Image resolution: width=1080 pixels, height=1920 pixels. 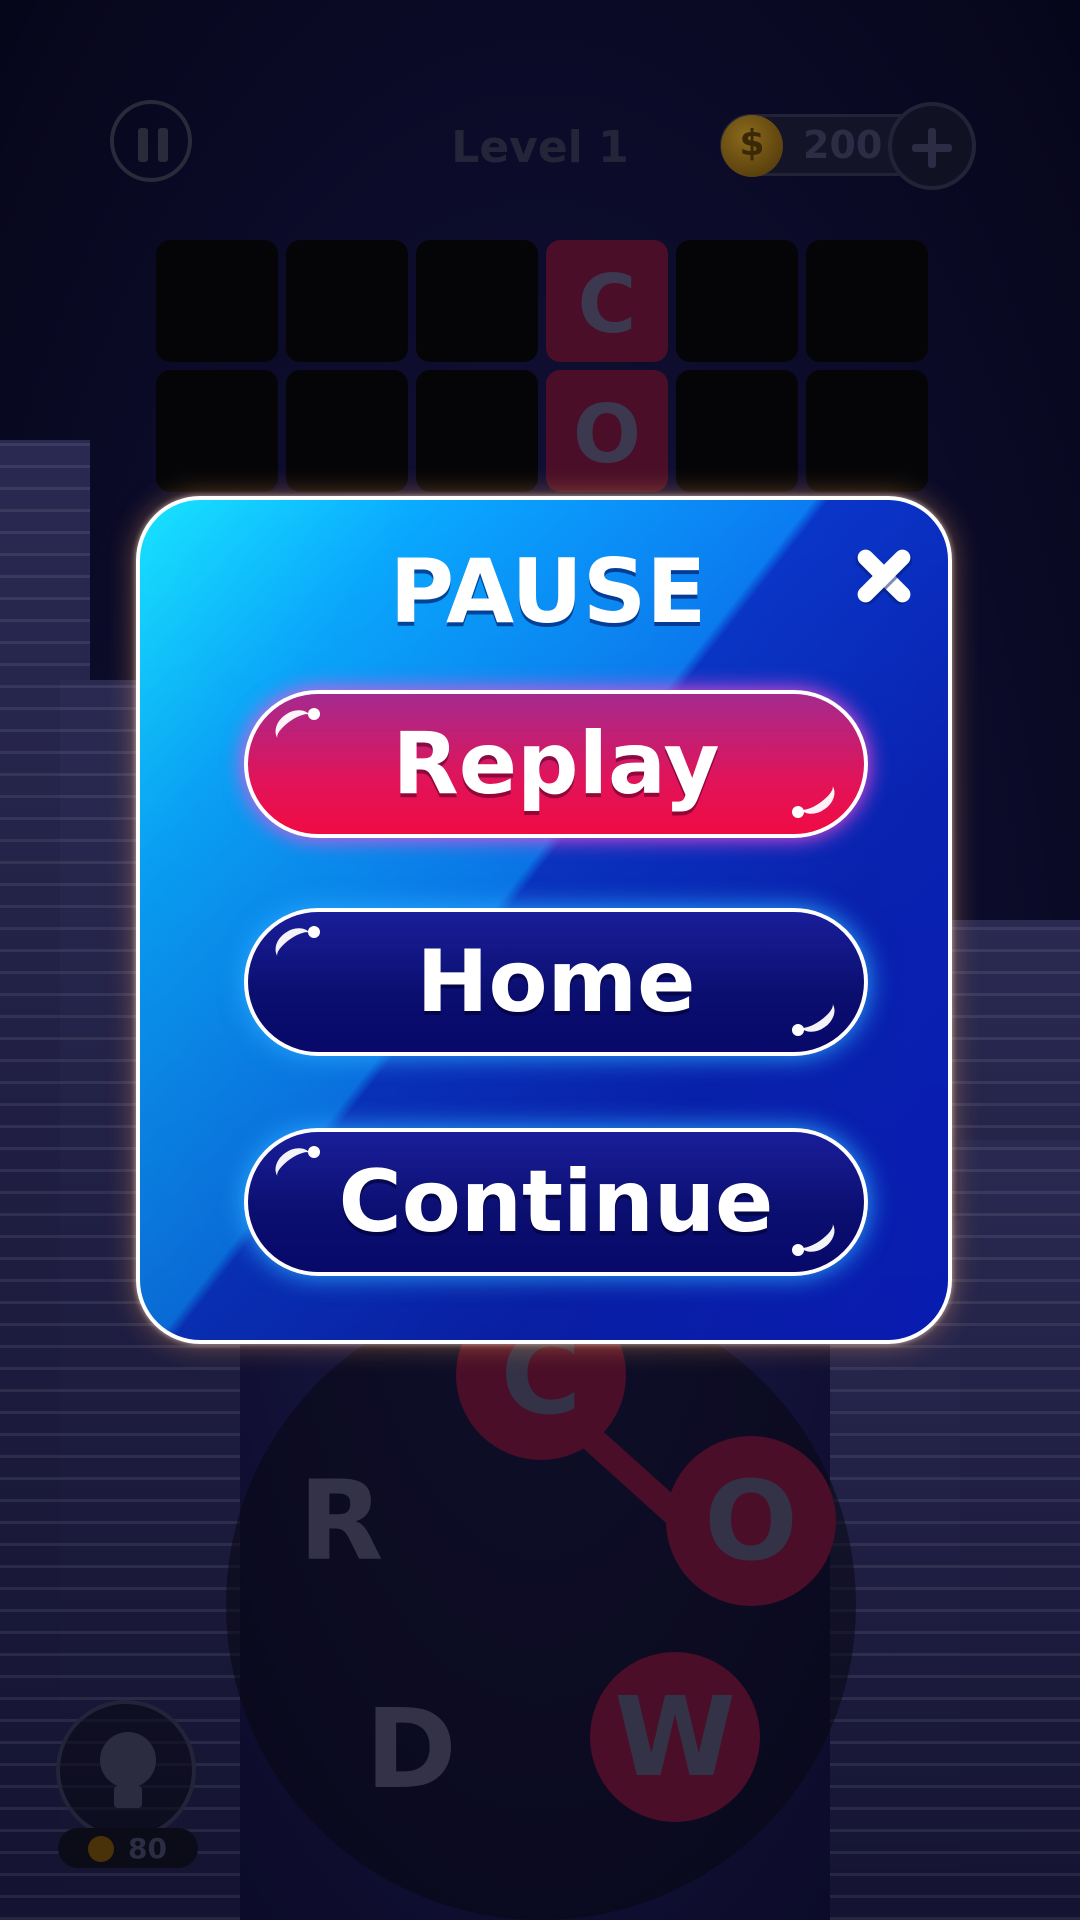 I want to click on wheel-letter: W, so click(x=675, y=1737).